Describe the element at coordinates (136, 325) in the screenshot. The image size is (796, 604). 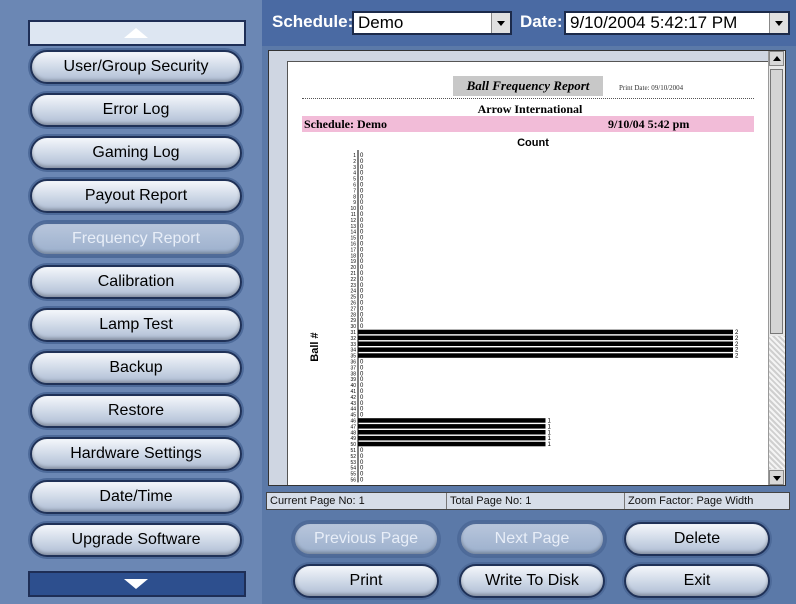
I see `lamp-test-button: Lamp Test` at that location.